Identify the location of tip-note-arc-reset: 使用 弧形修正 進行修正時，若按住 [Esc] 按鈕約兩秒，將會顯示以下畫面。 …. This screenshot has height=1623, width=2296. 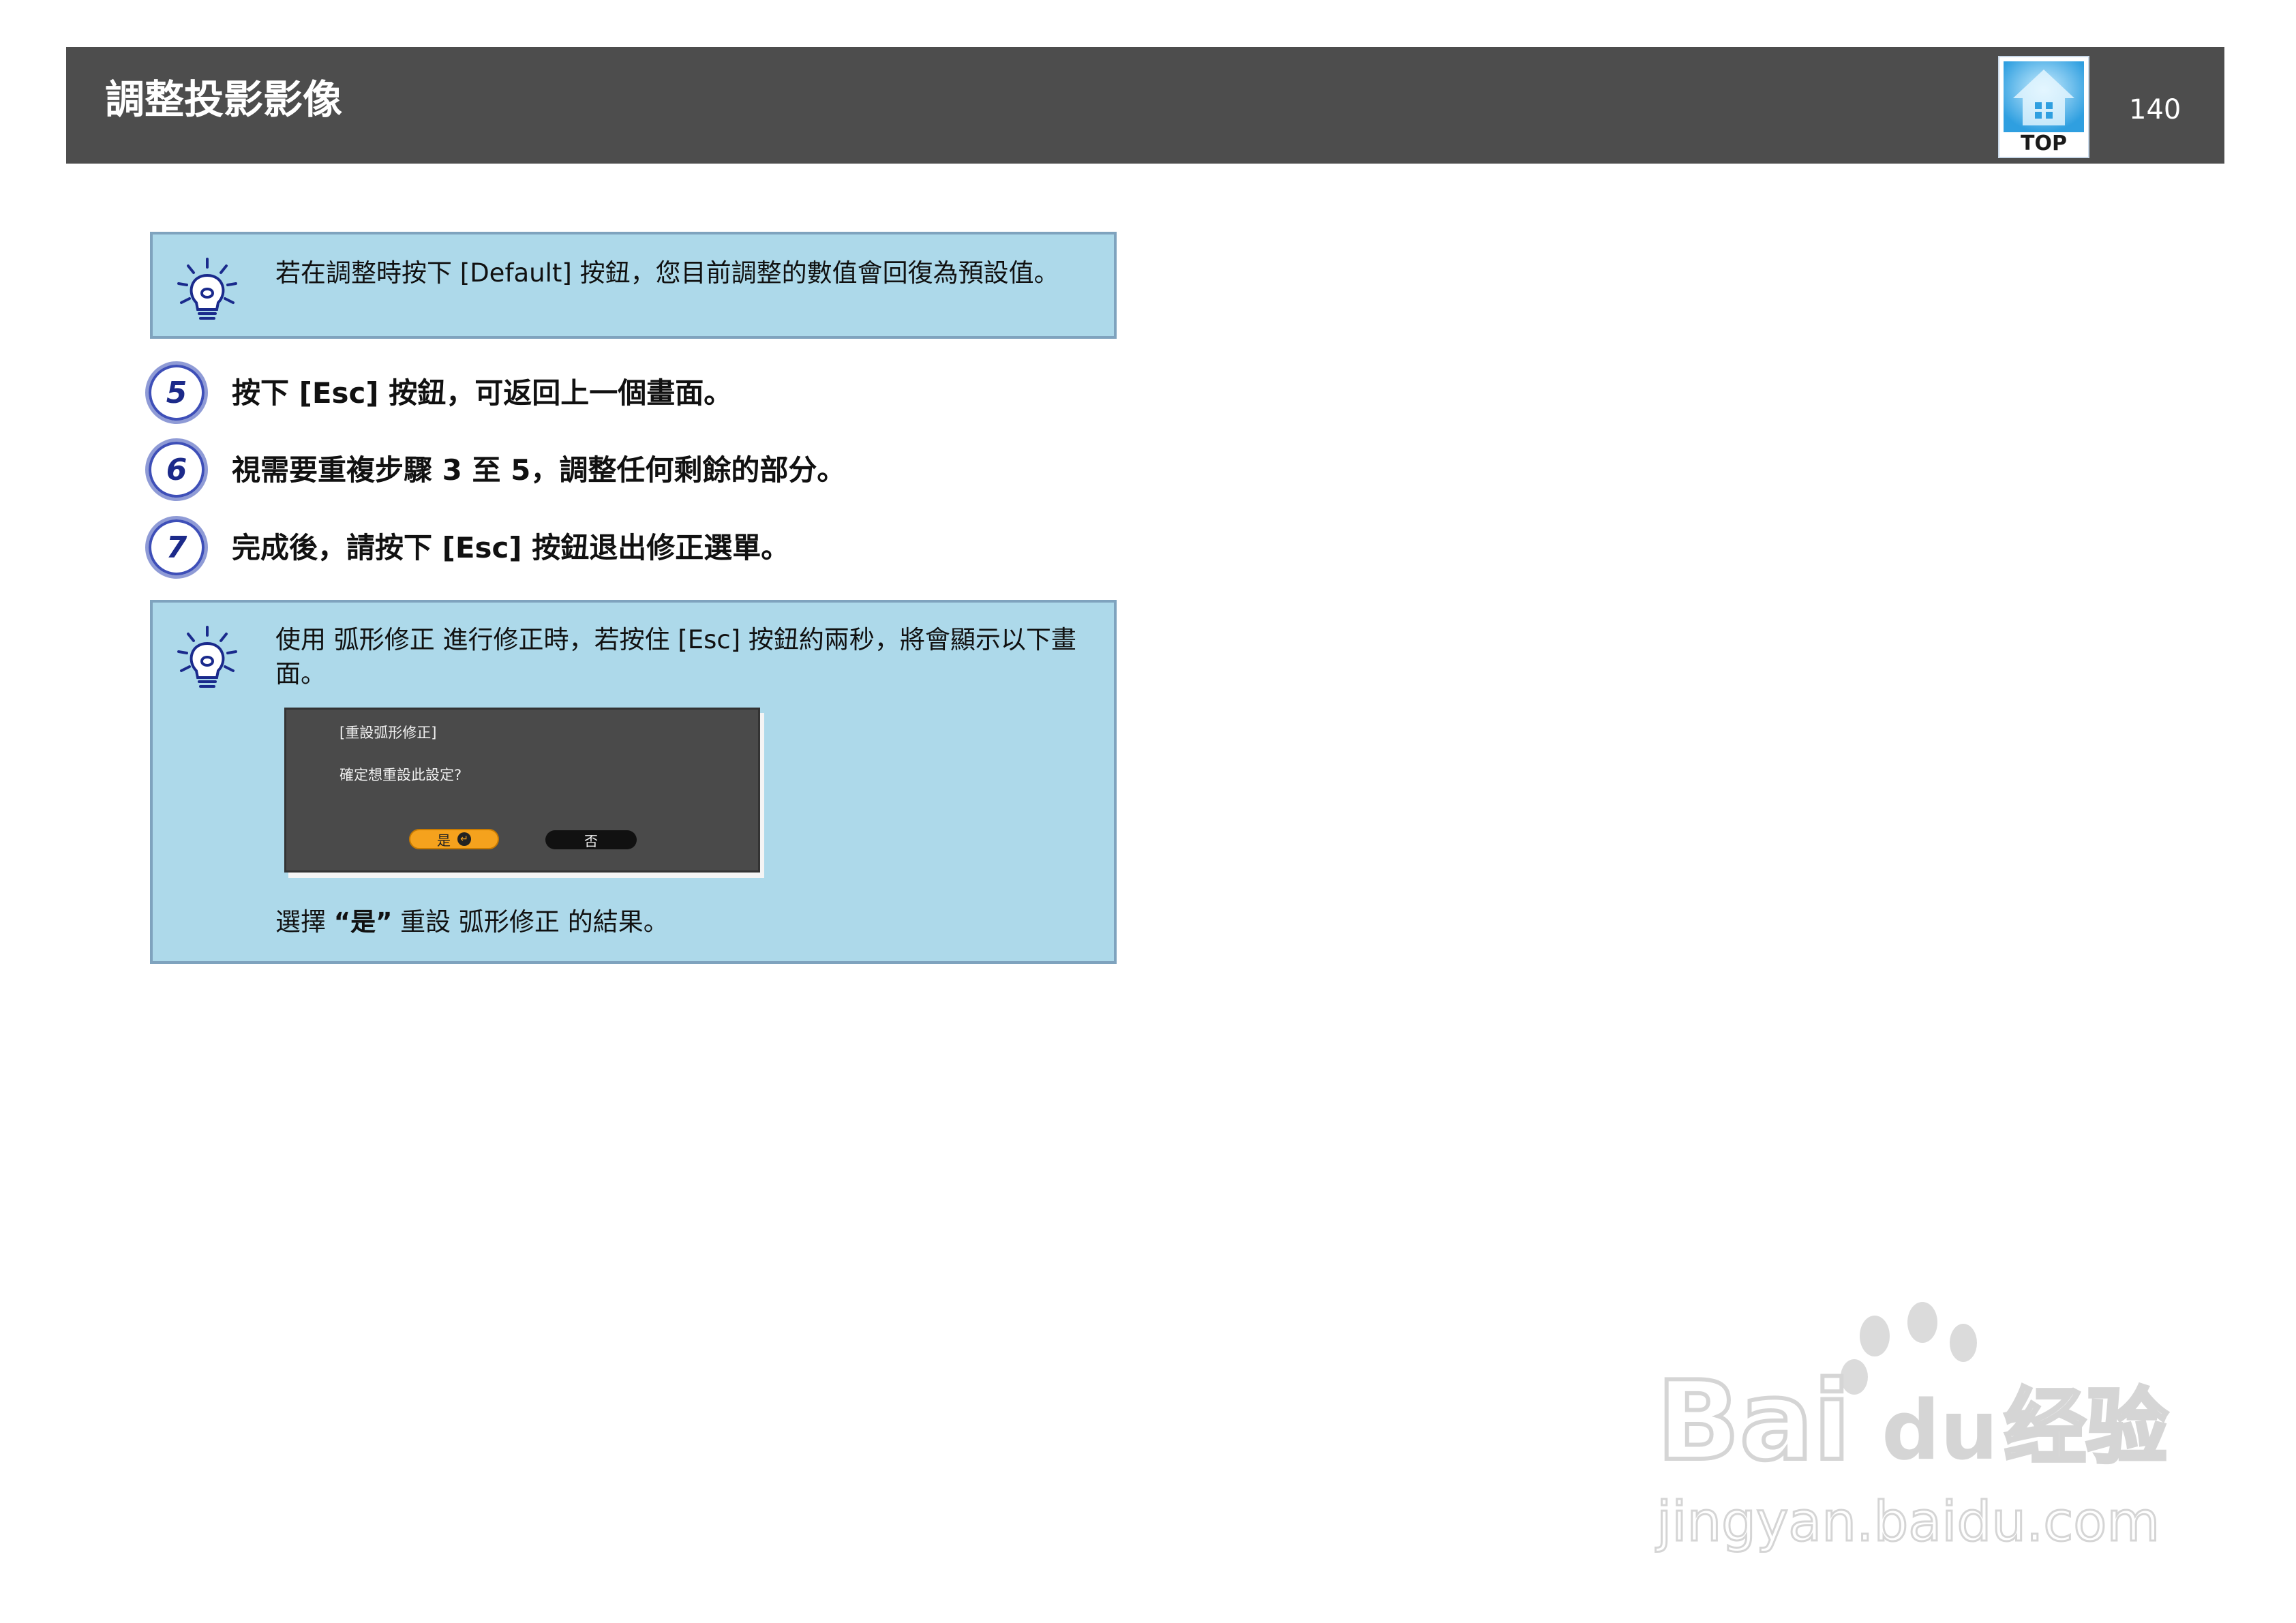
(633, 782).